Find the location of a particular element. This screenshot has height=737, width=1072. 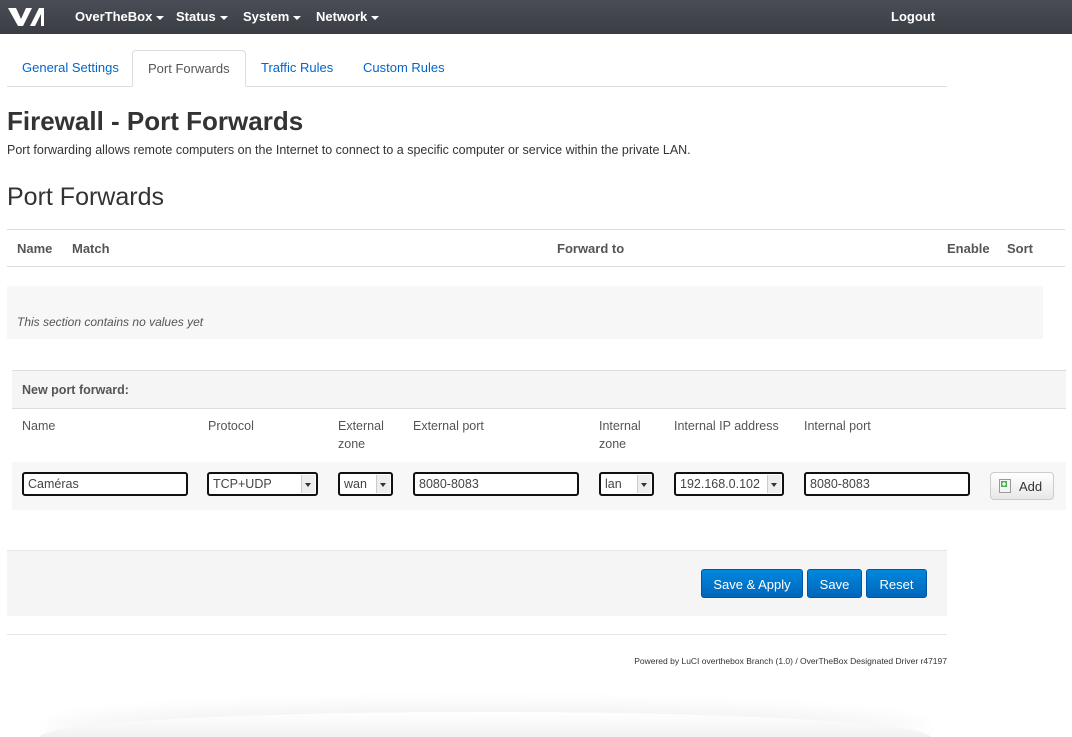

column-header-match: Match is located at coordinates (91, 248).